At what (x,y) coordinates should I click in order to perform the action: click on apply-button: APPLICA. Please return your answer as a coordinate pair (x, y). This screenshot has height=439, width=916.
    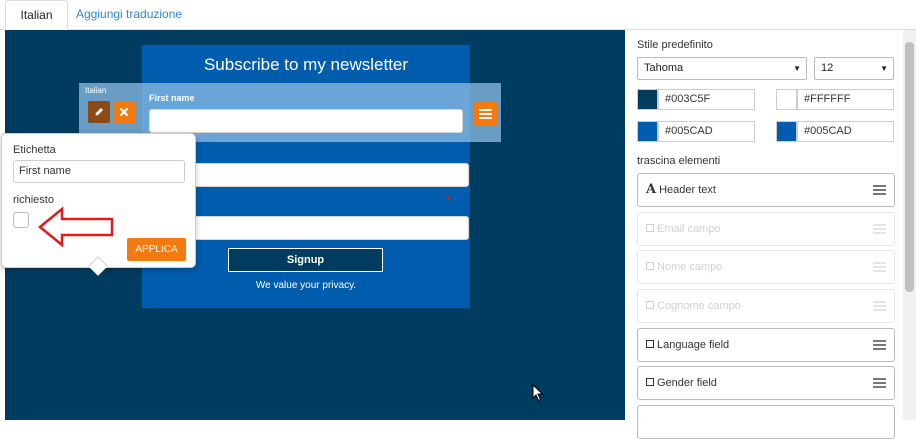
    Looking at the image, I should click on (156, 249).